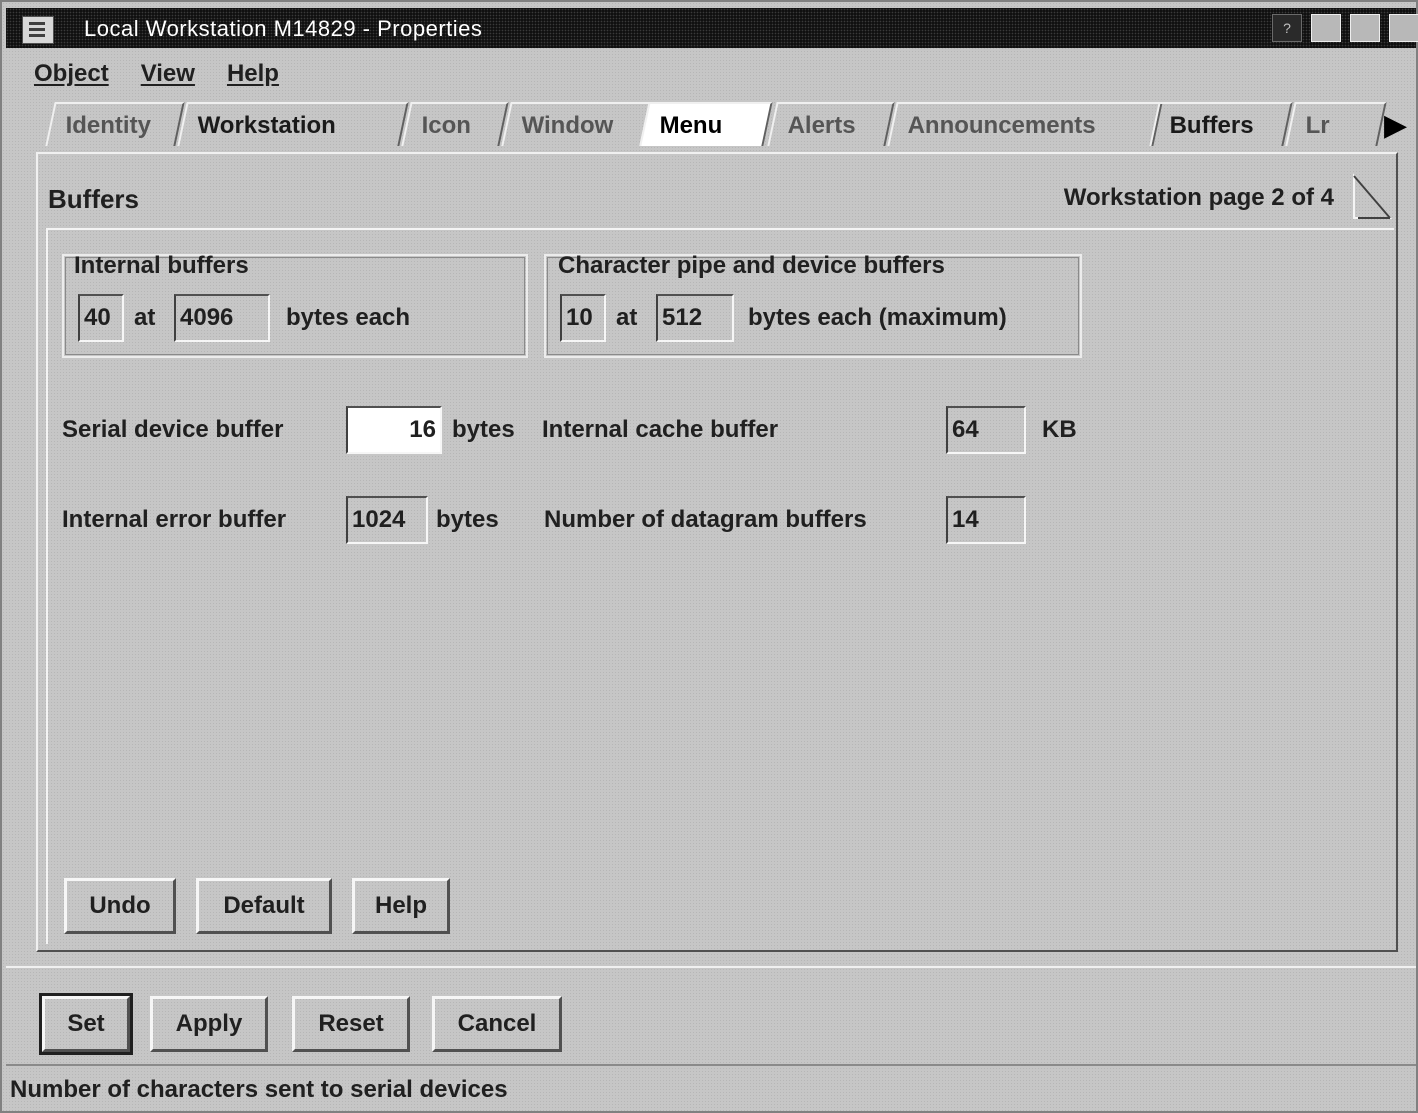  What do you see at coordinates (1221, 124) in the screenshot?
I see `tab-buffers: Buffers` at bounding box center [1221, 124].